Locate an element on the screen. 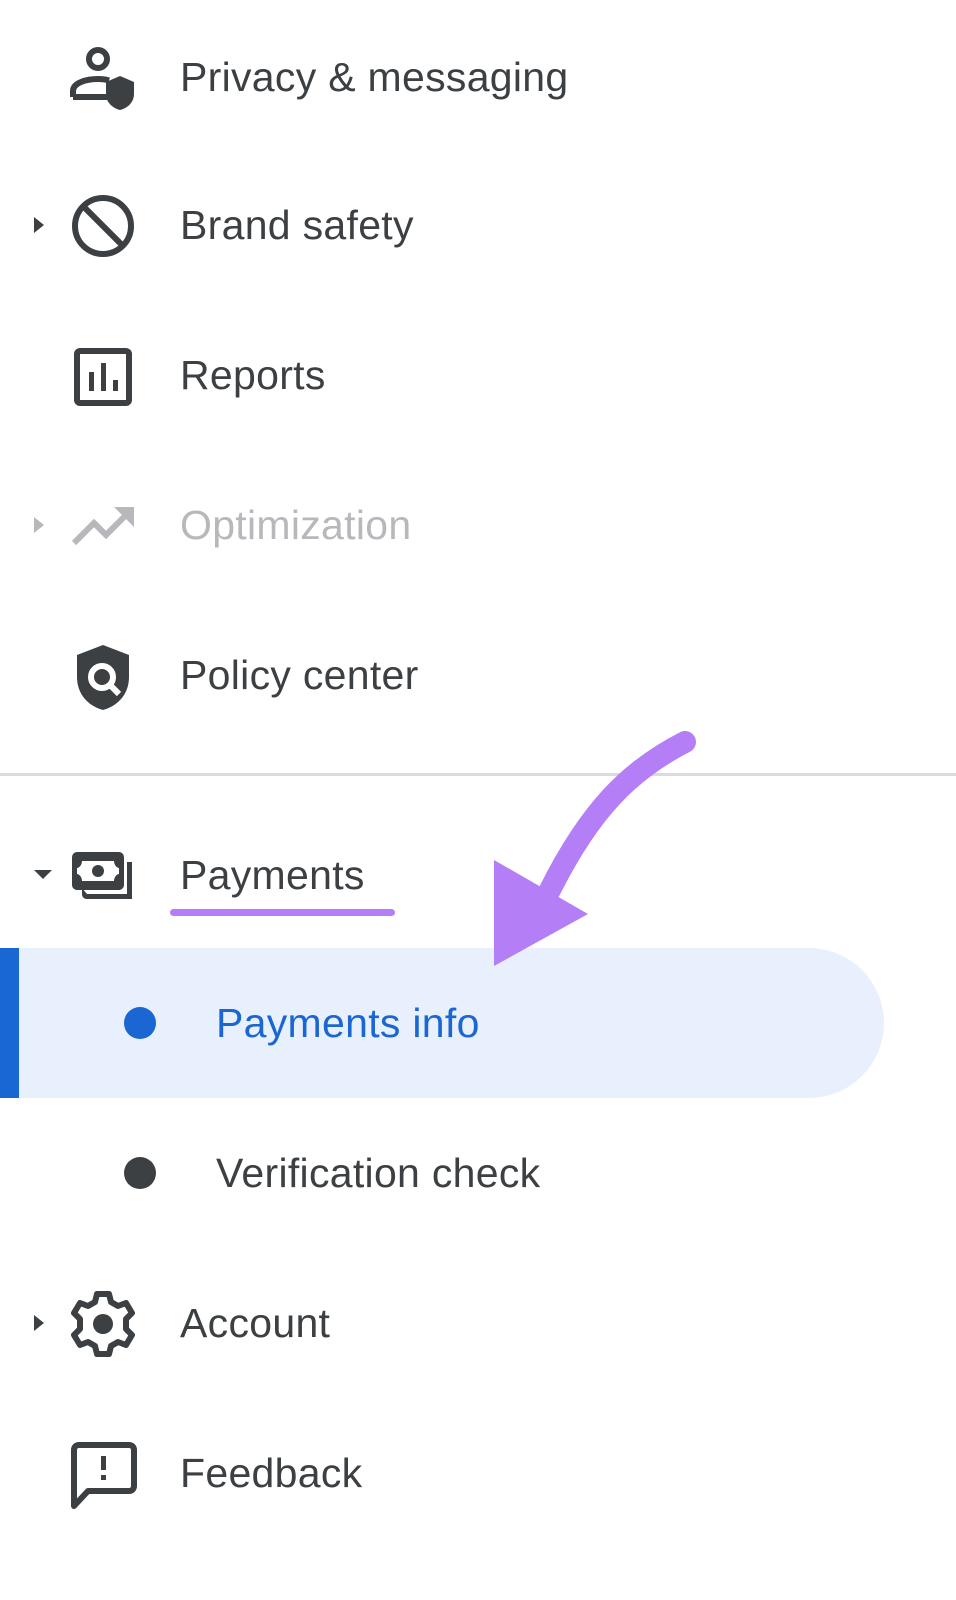 Image resolution: width=956 pixels, height=1600 pixels. active-indicator-bar is located at coordinates (9, 1023).